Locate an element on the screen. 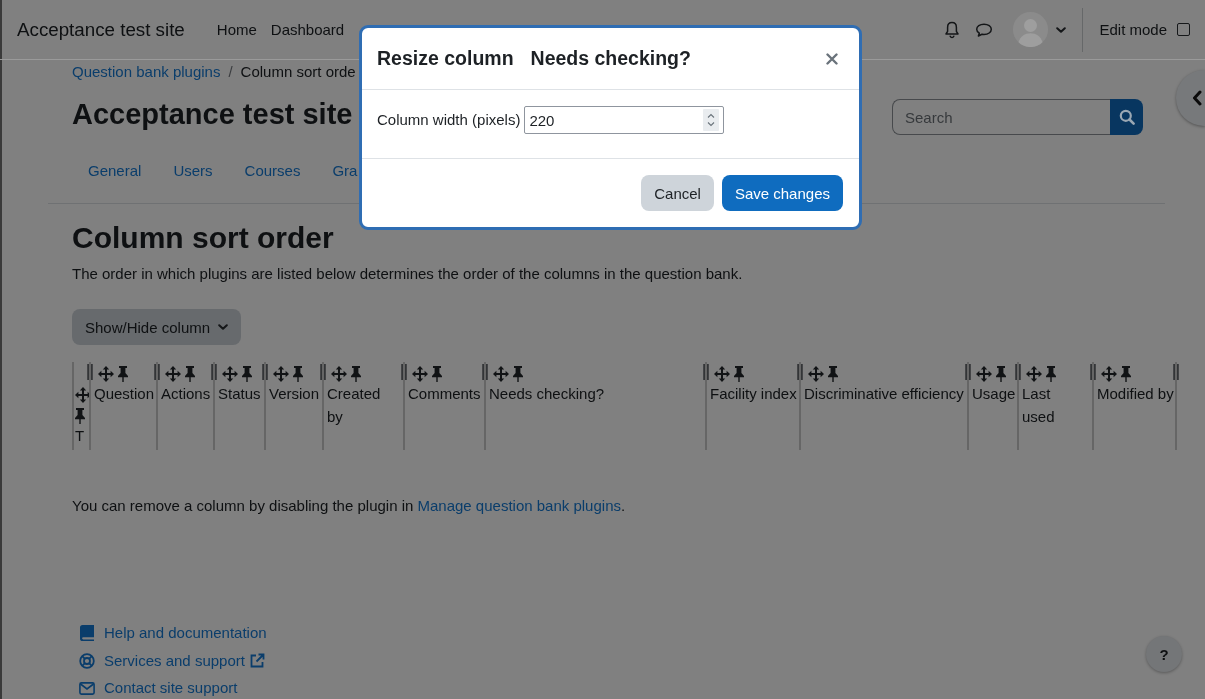  tab: Users is located at coordinates (193, 172).